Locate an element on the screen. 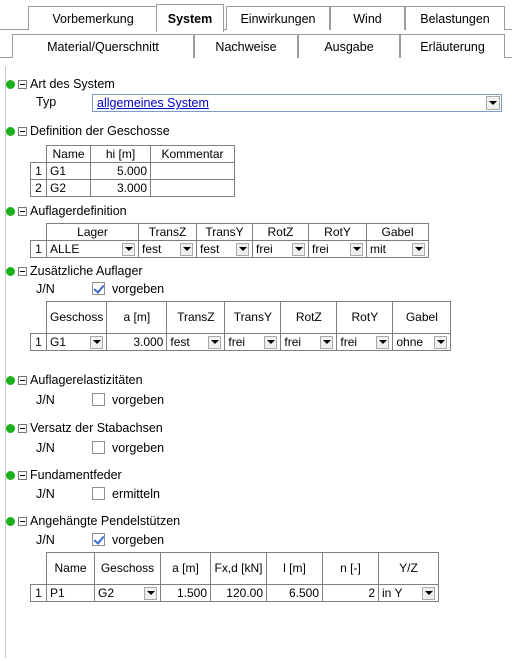 This screenshot has width=512, height=661. section-auflager: Auflagerdefinition is located at coordinates (256, 211).